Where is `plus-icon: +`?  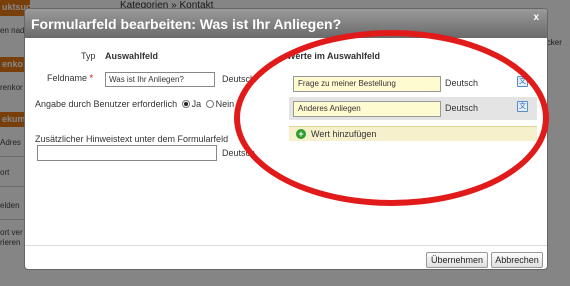 plus-icon: + is located at coordinates (301, 134).